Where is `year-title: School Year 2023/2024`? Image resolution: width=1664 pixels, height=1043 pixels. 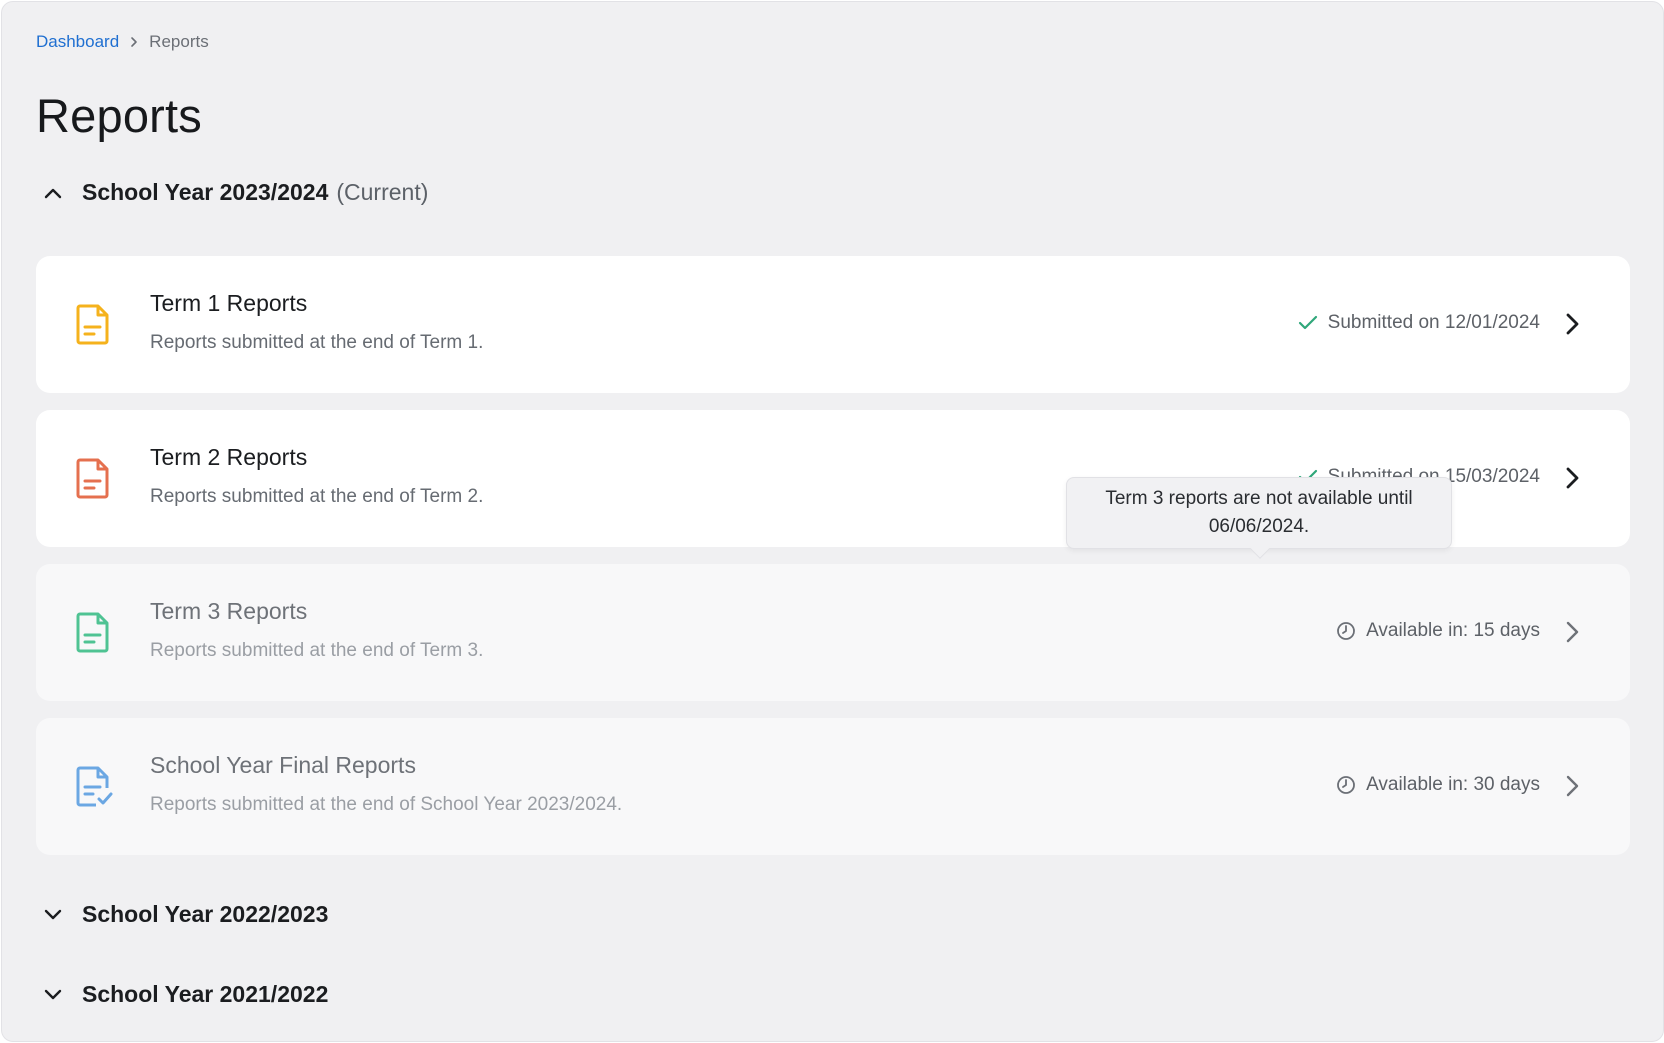 year-title: School Year 2023/2024 is located at coordinates (205, 192).